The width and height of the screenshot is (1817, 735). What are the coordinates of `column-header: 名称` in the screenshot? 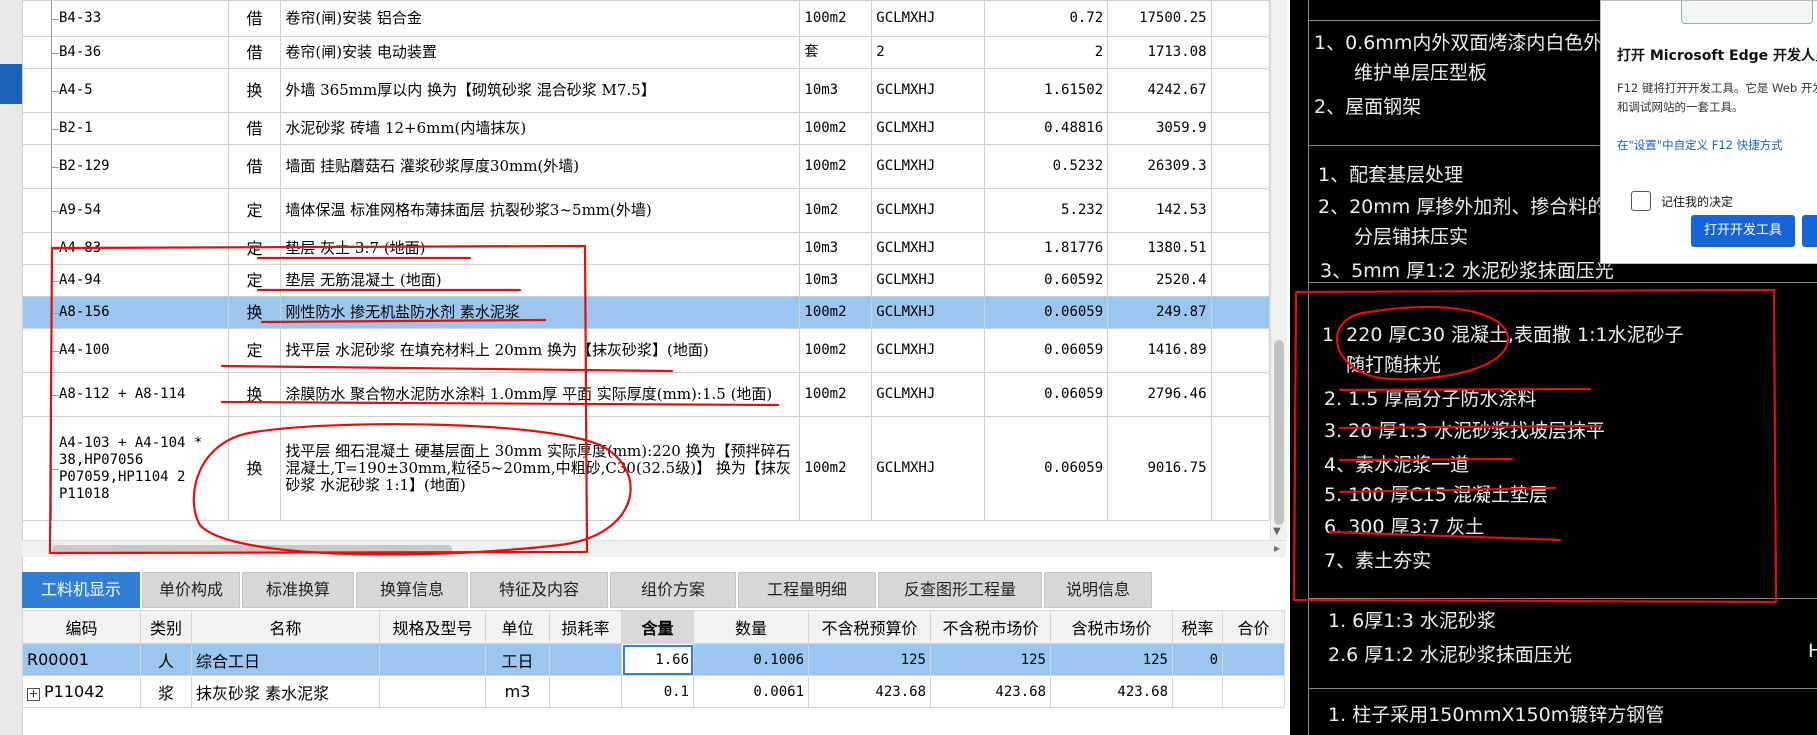 It's located at (285, 627).